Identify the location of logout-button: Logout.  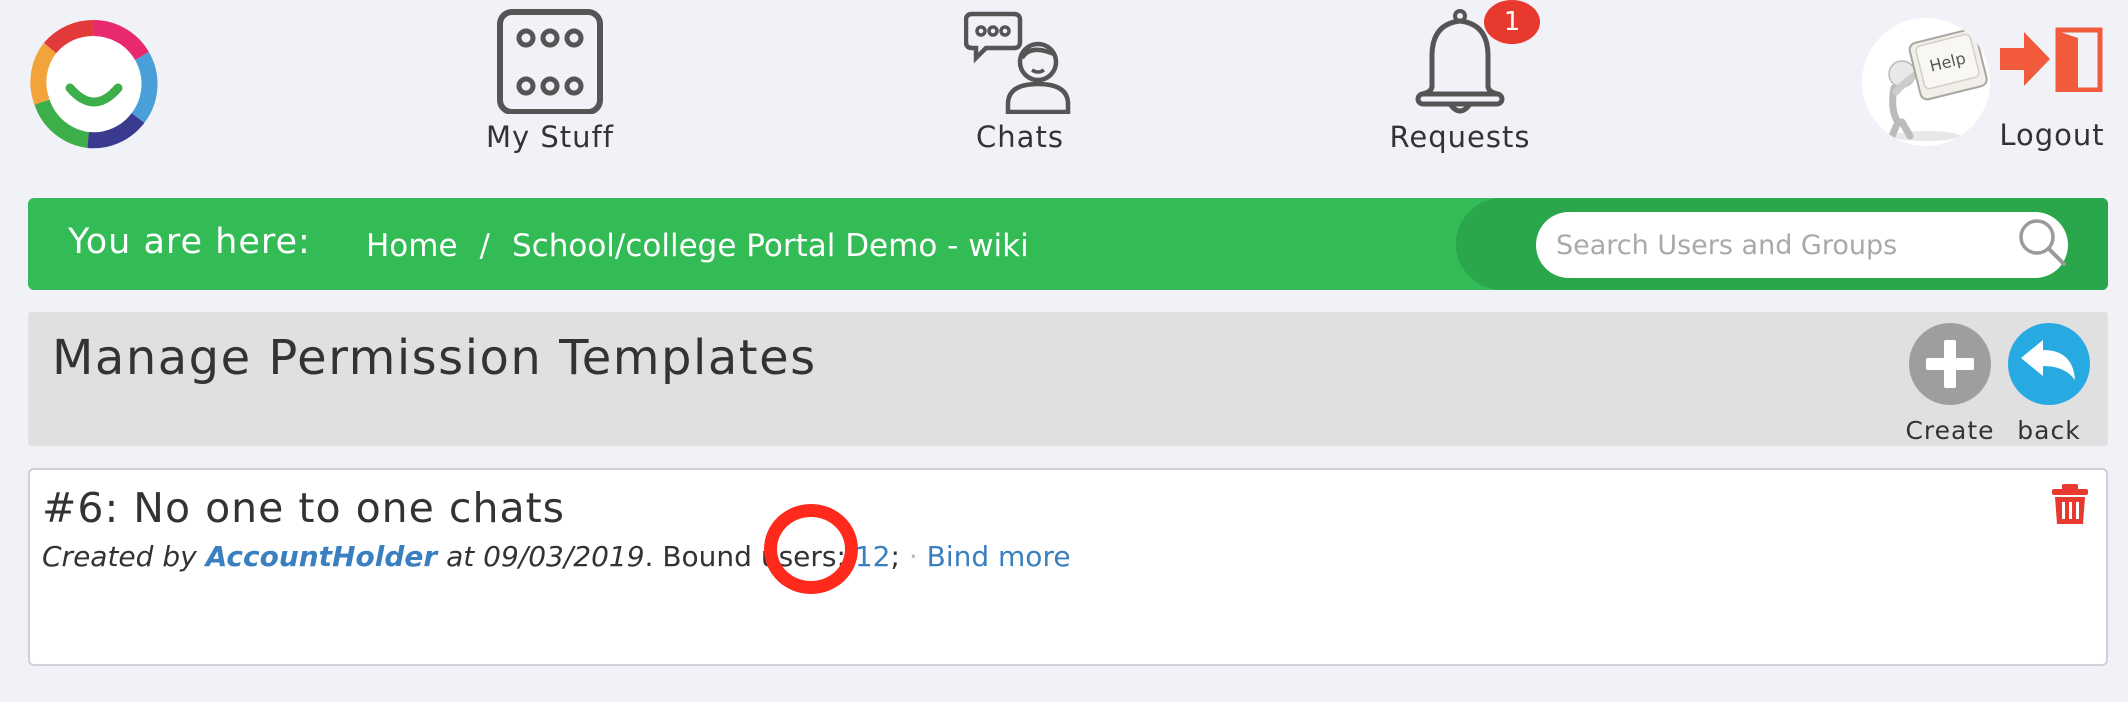
(2052, 89).